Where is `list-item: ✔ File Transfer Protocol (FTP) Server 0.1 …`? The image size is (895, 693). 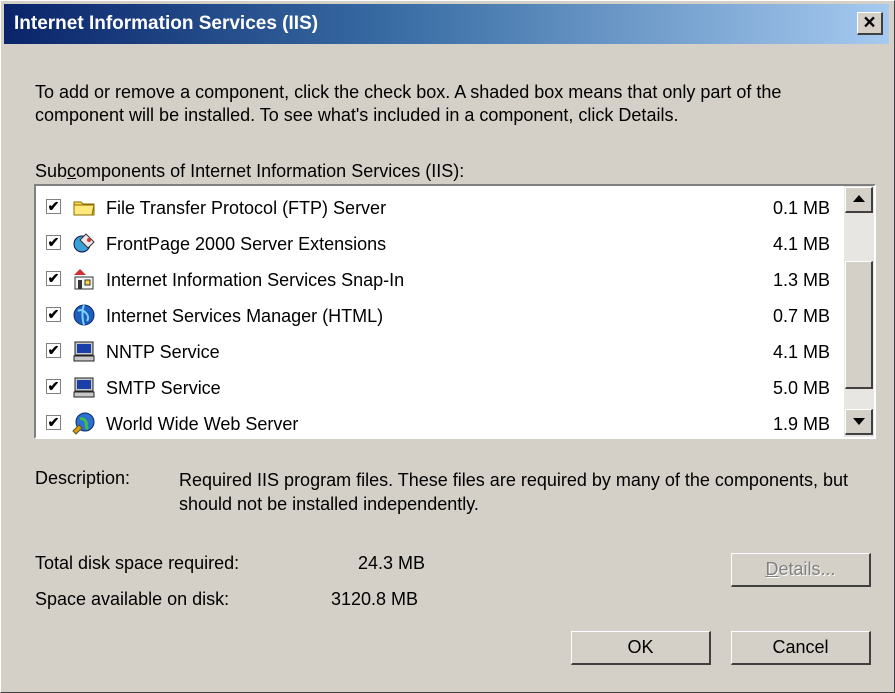
list-item: ✔ File Transfer Protocol (FTP) Server 0.1 … is located at coordinates (440, 208).